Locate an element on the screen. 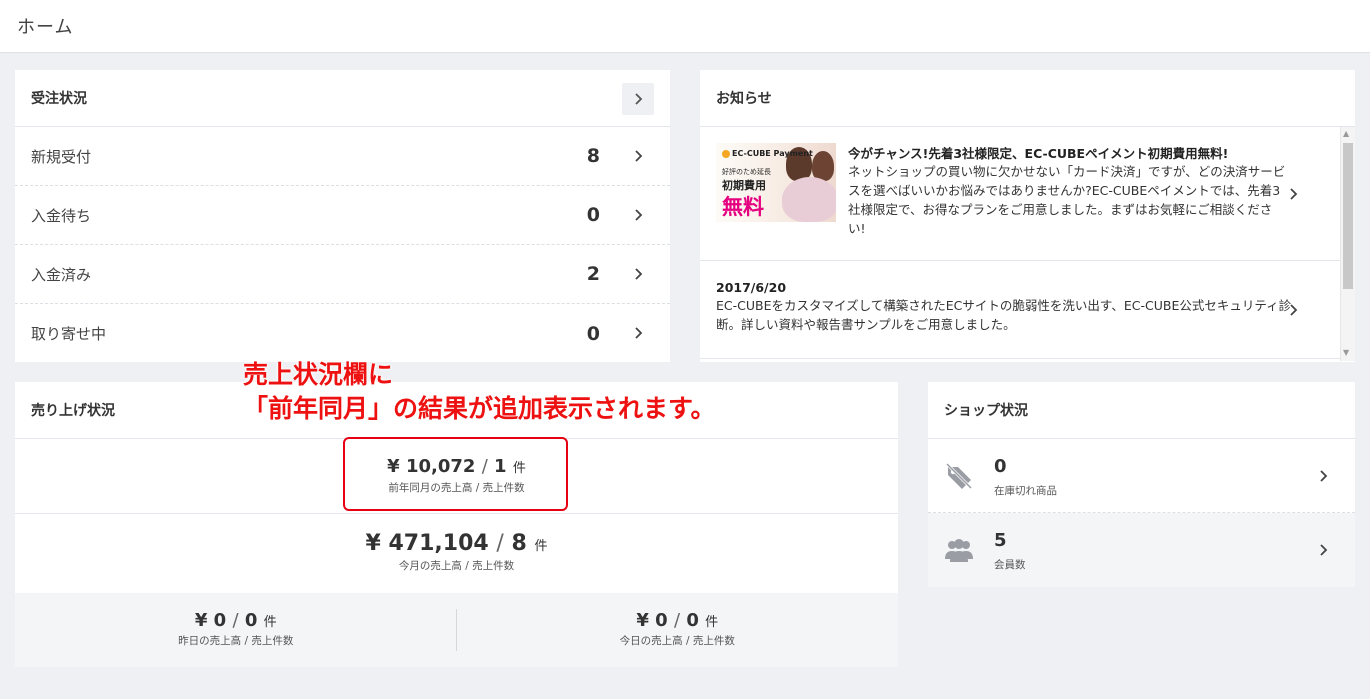  thumbnail-person is located at coordinates (809, 199).